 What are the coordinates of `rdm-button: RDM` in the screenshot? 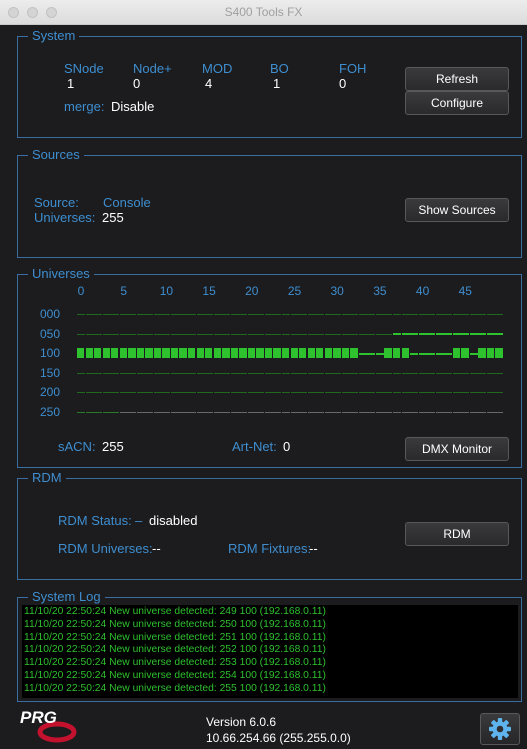 It's located at (457, 534).